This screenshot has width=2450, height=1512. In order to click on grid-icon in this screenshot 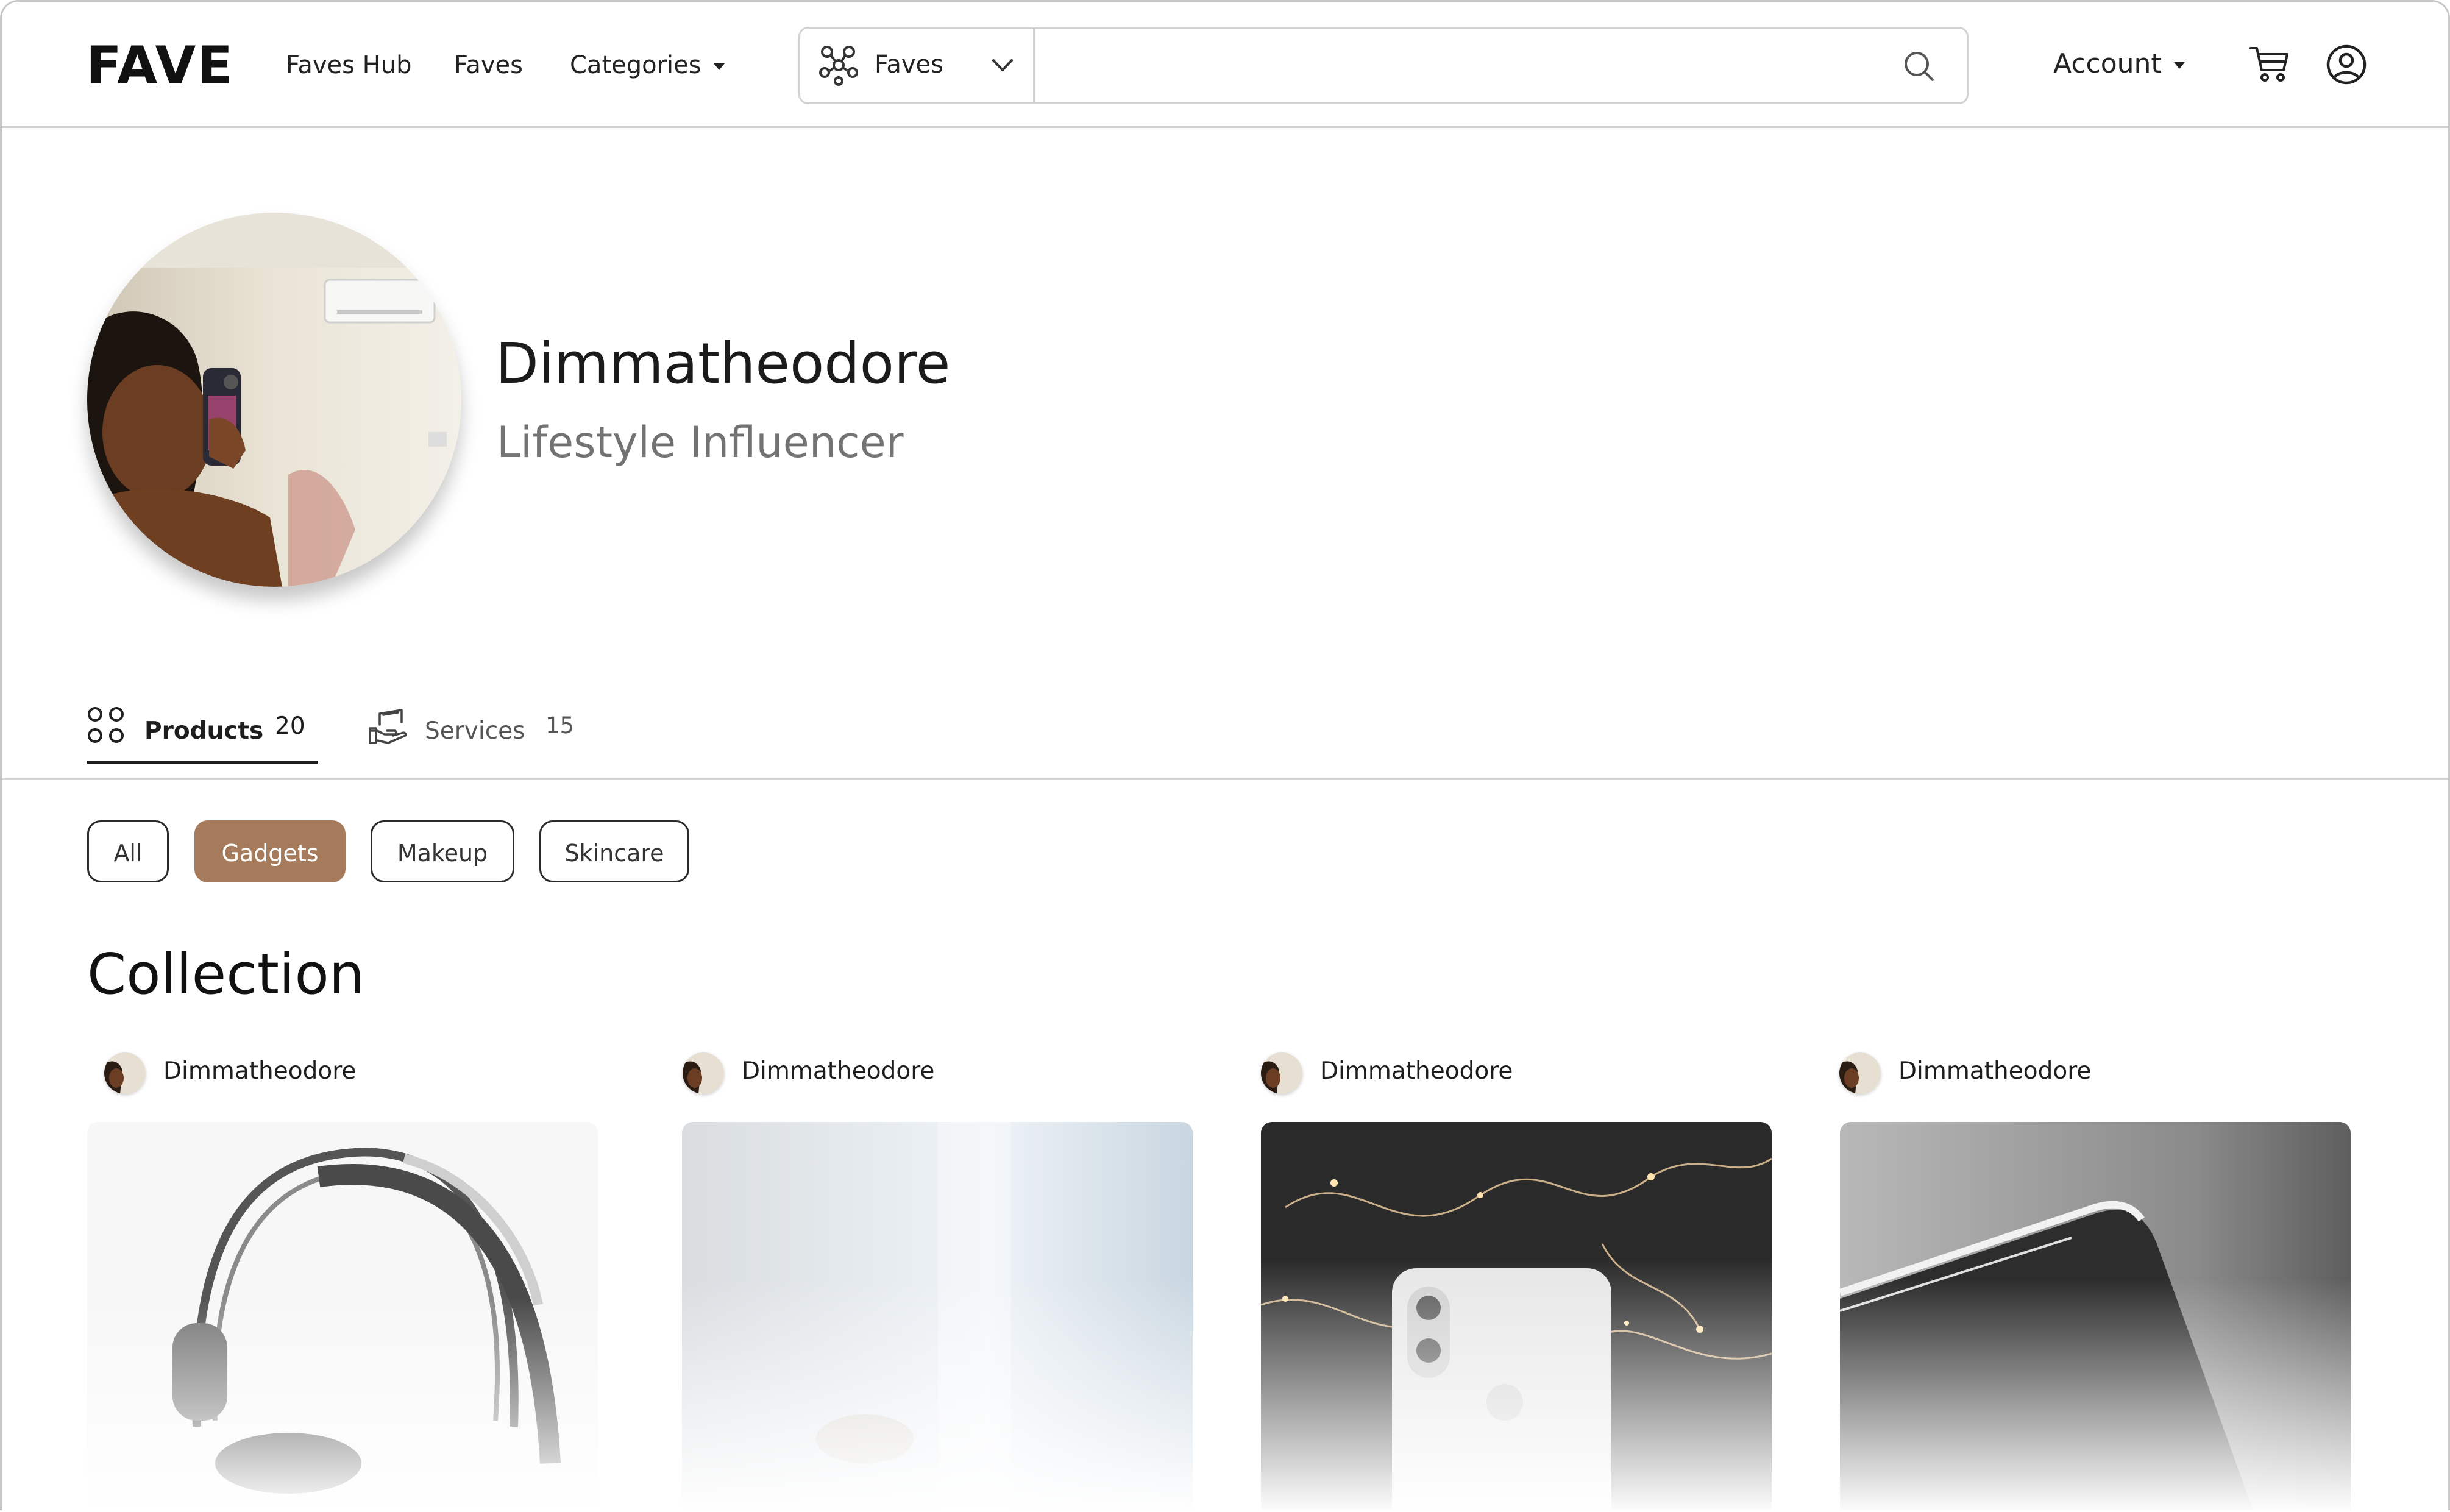, I will do `click(106, 725)`.